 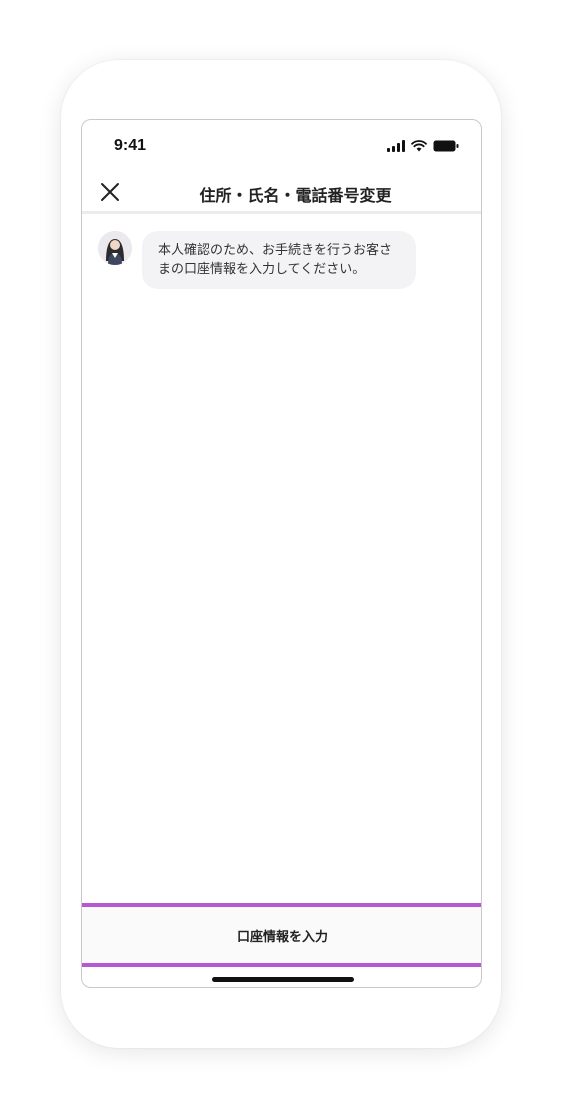 I want to click on home-indicator, so click(x=283, y=979).